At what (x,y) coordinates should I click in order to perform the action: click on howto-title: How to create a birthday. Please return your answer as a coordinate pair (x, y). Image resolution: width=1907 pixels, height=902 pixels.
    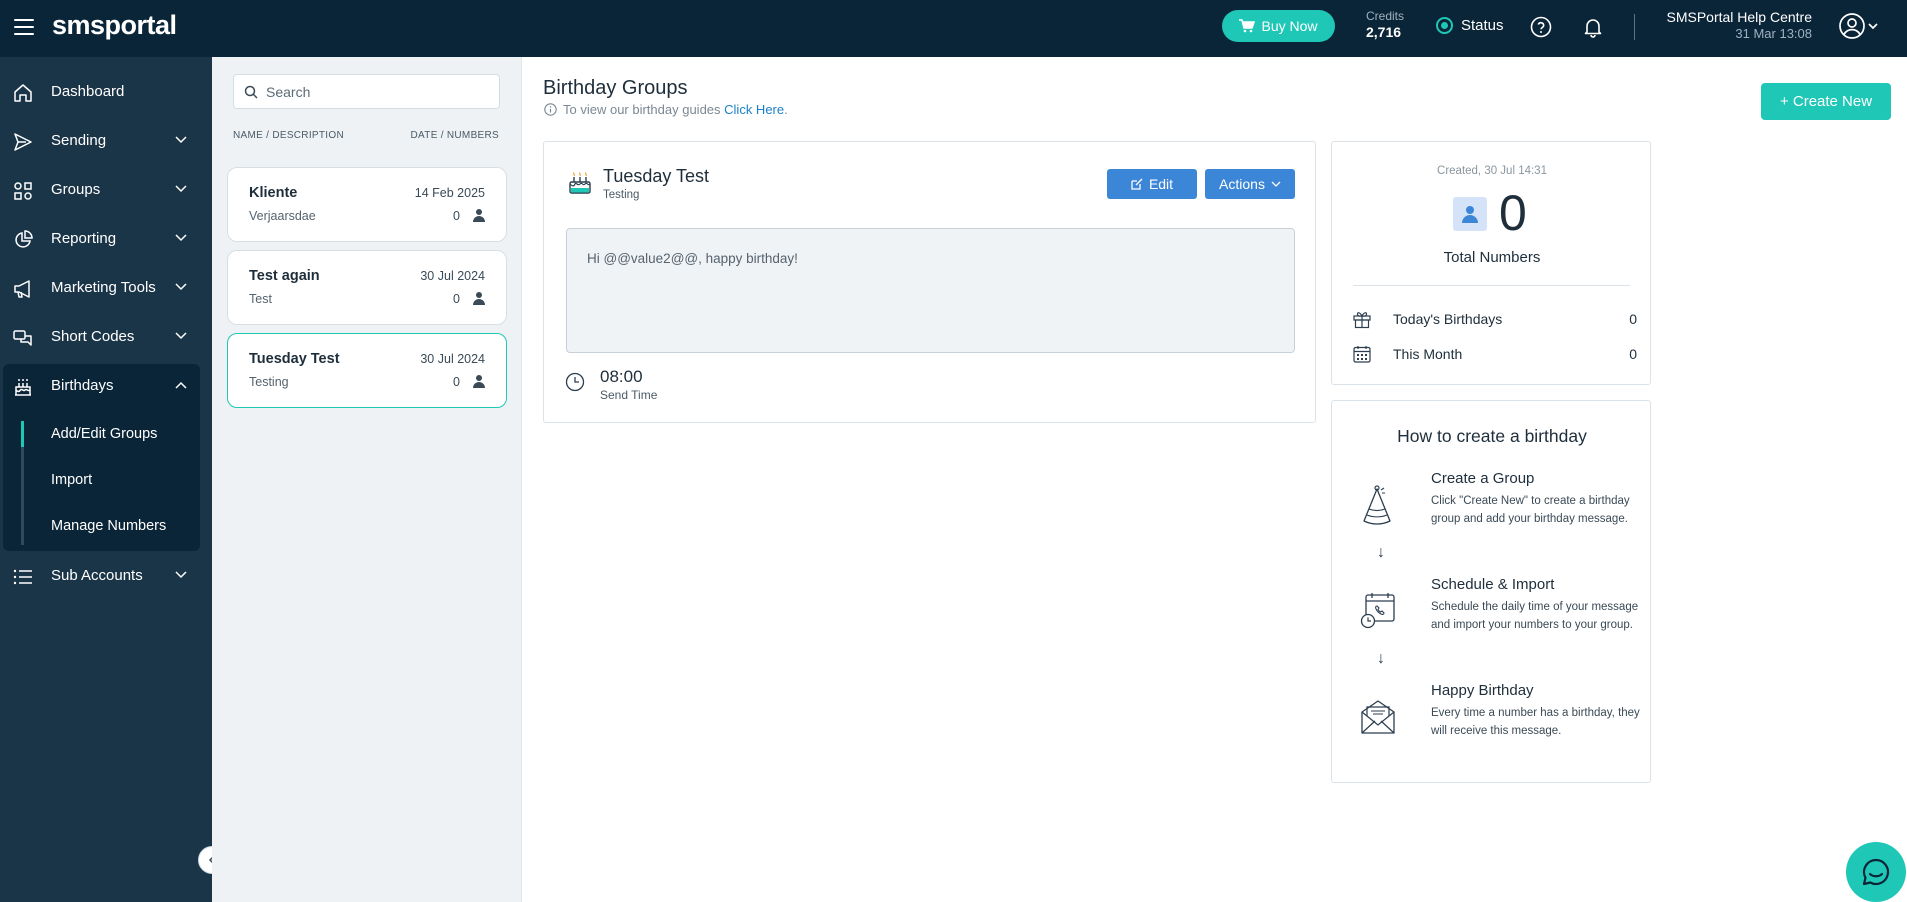
    Looking at the image, I should click on (1492, 436).